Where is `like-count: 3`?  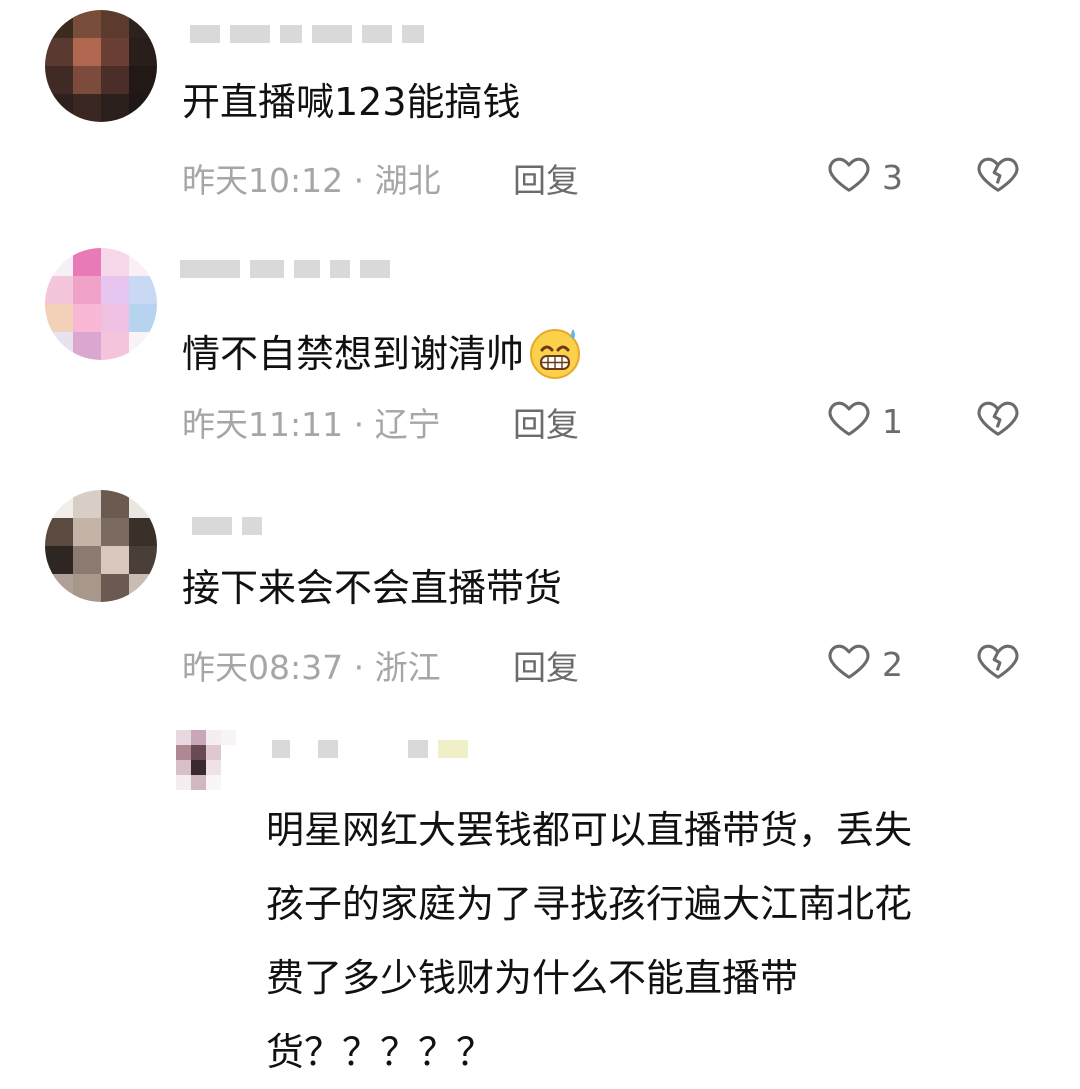 like-count: 3 is located at coordinates (892, 177).